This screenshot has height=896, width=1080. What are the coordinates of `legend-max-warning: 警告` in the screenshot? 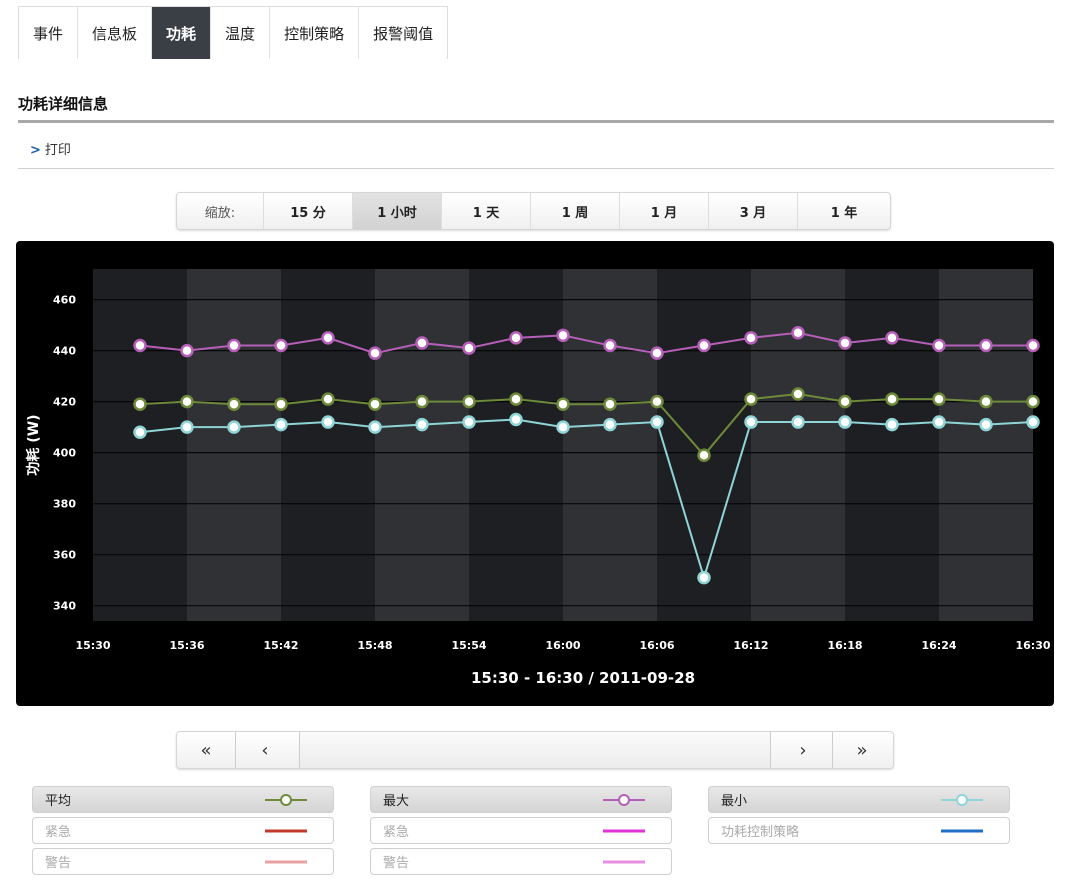 It's located at (521, 861).